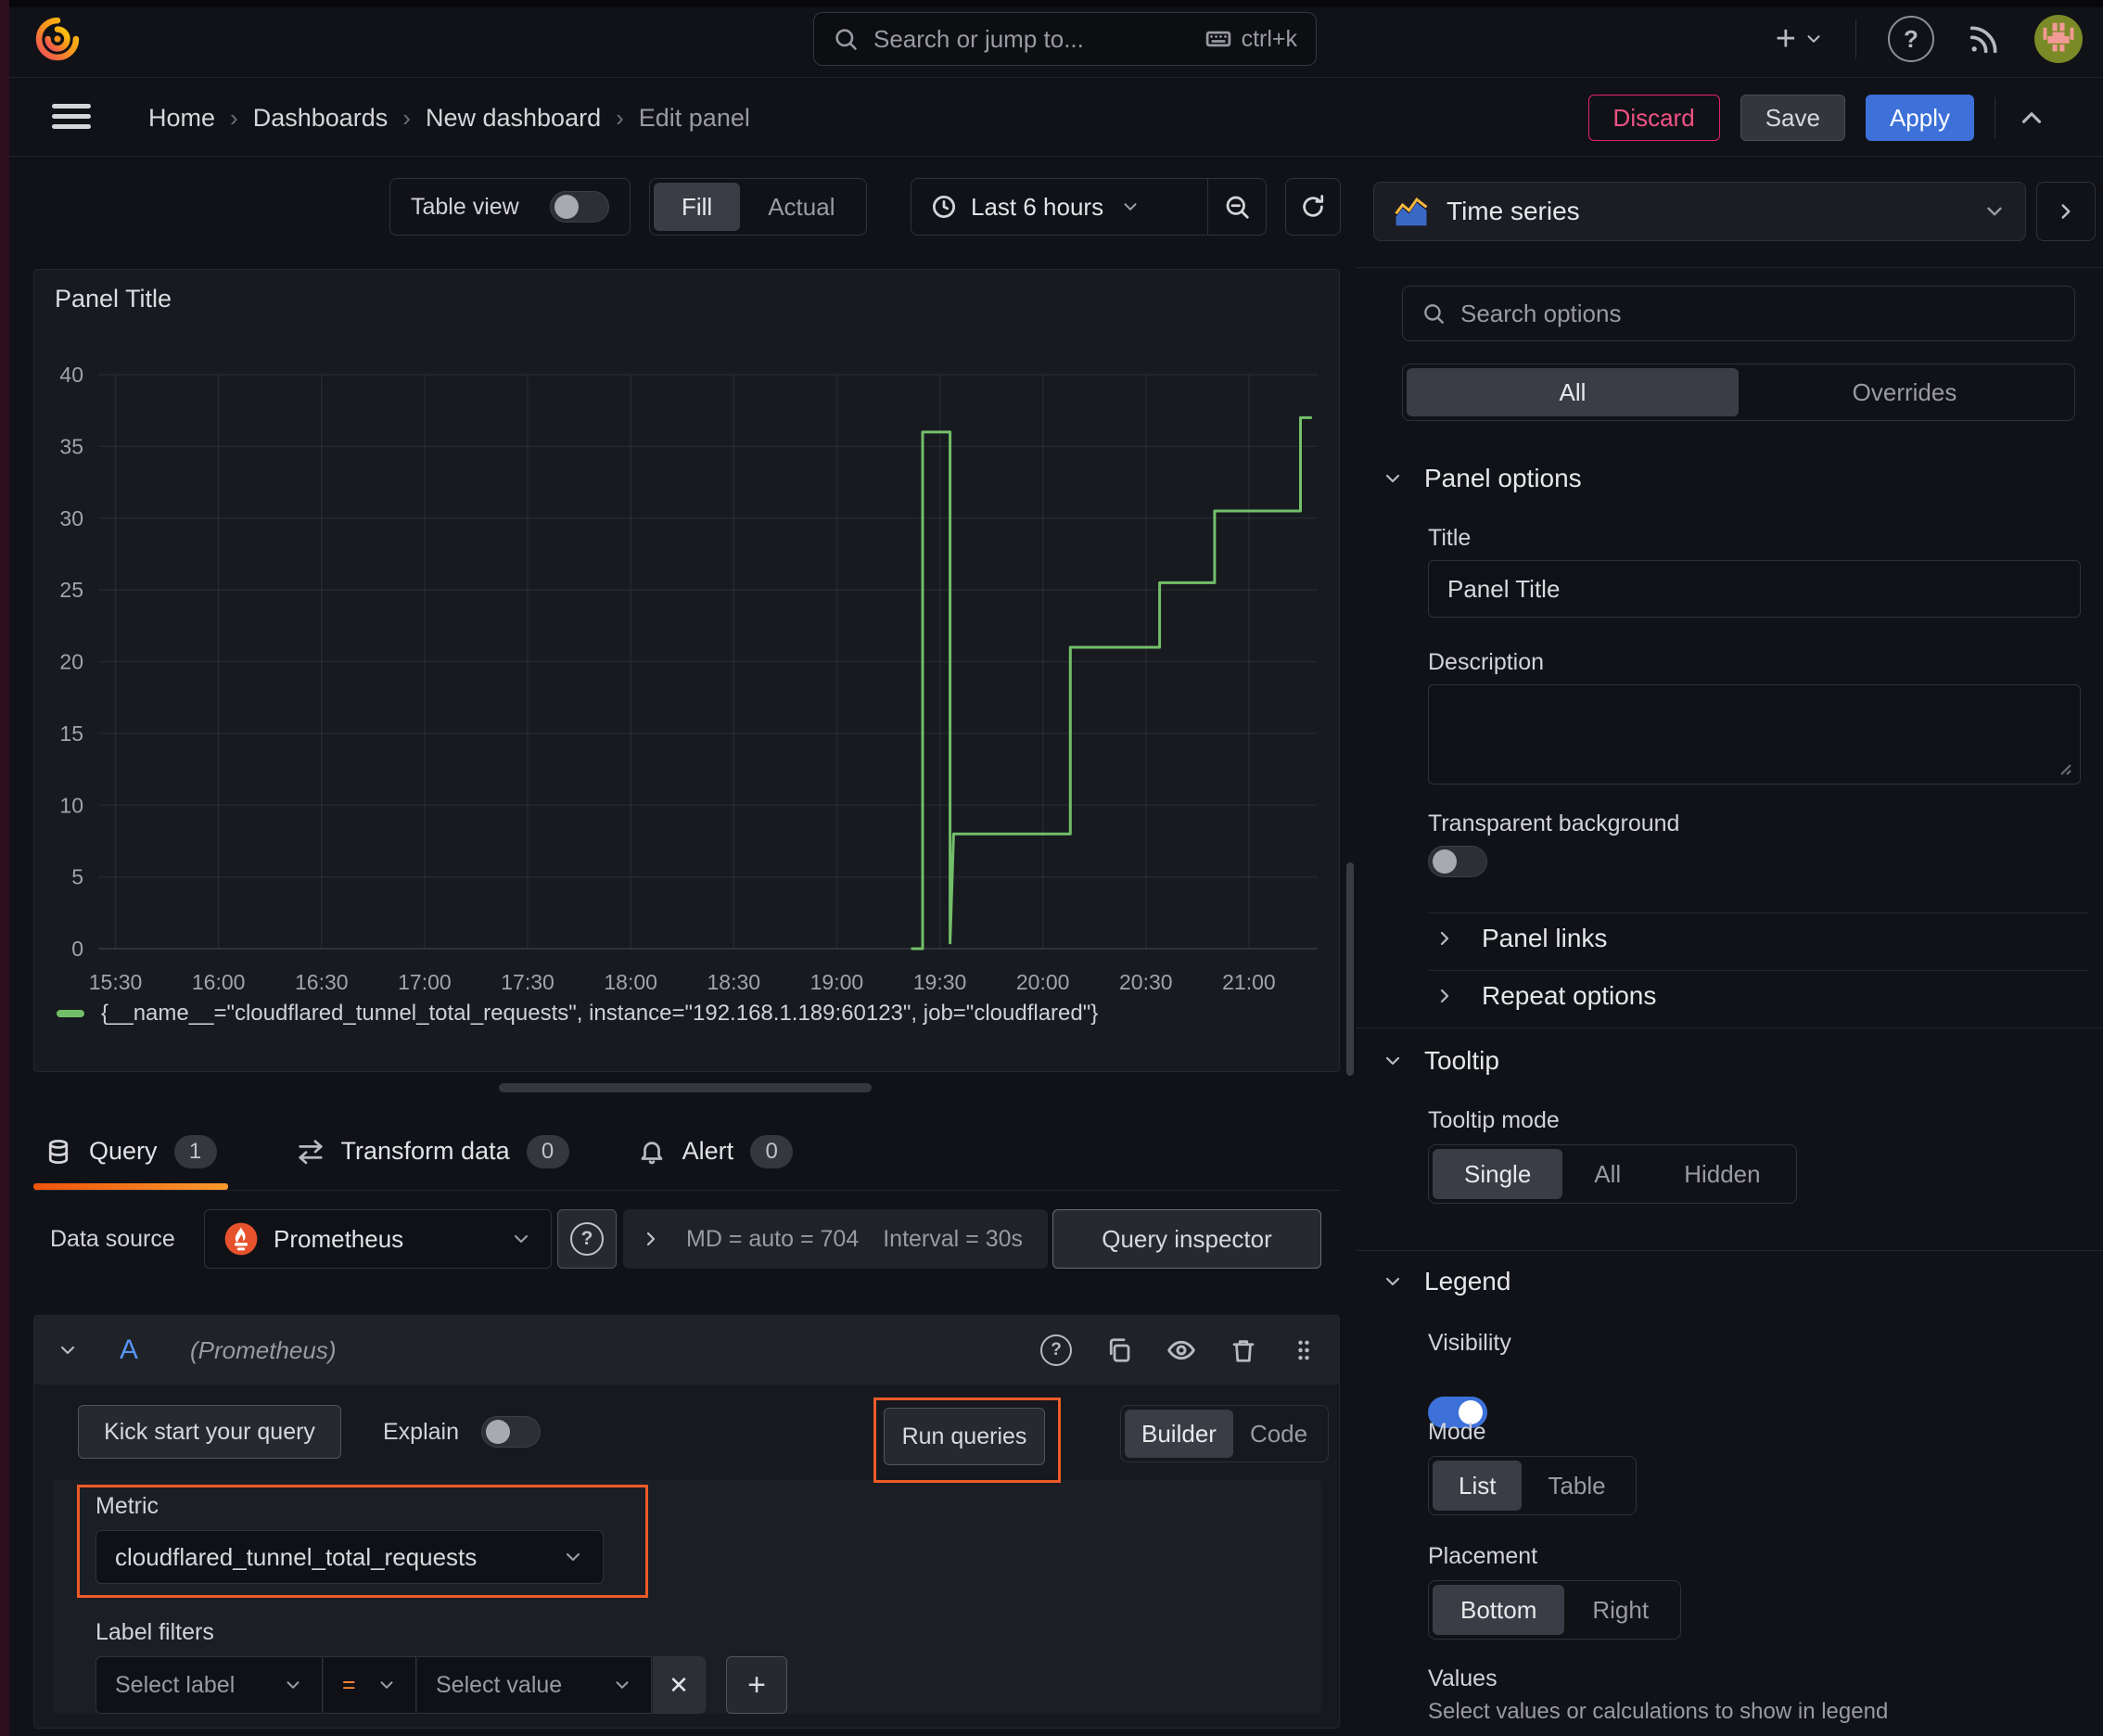 The height and width of the screenshot is (1736, 2103). What do you see at coordinates (1278, 1434) in the screenshot?
I see `code-option: Code` at bounding box center [1278, 1434].